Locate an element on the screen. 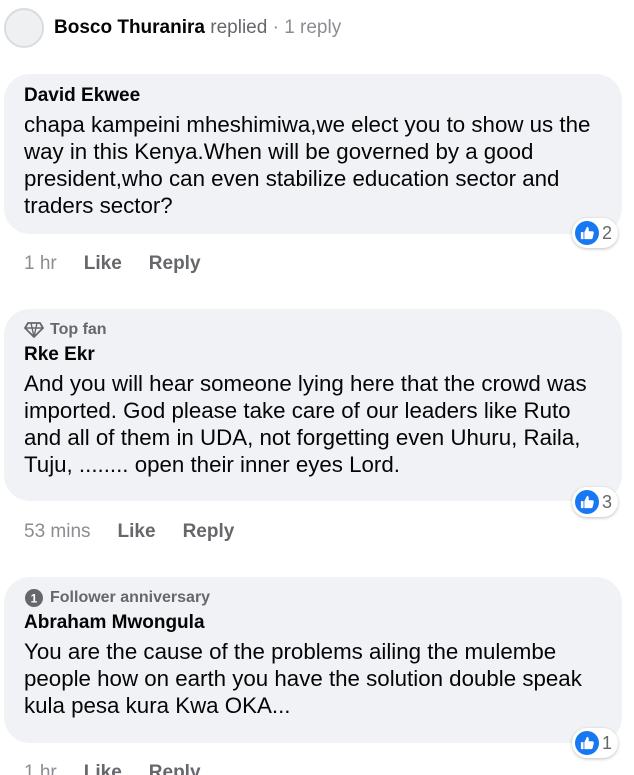 This screenshot has height=775, width=634. reaction-count: 3 is located at coordinates (607, 501).